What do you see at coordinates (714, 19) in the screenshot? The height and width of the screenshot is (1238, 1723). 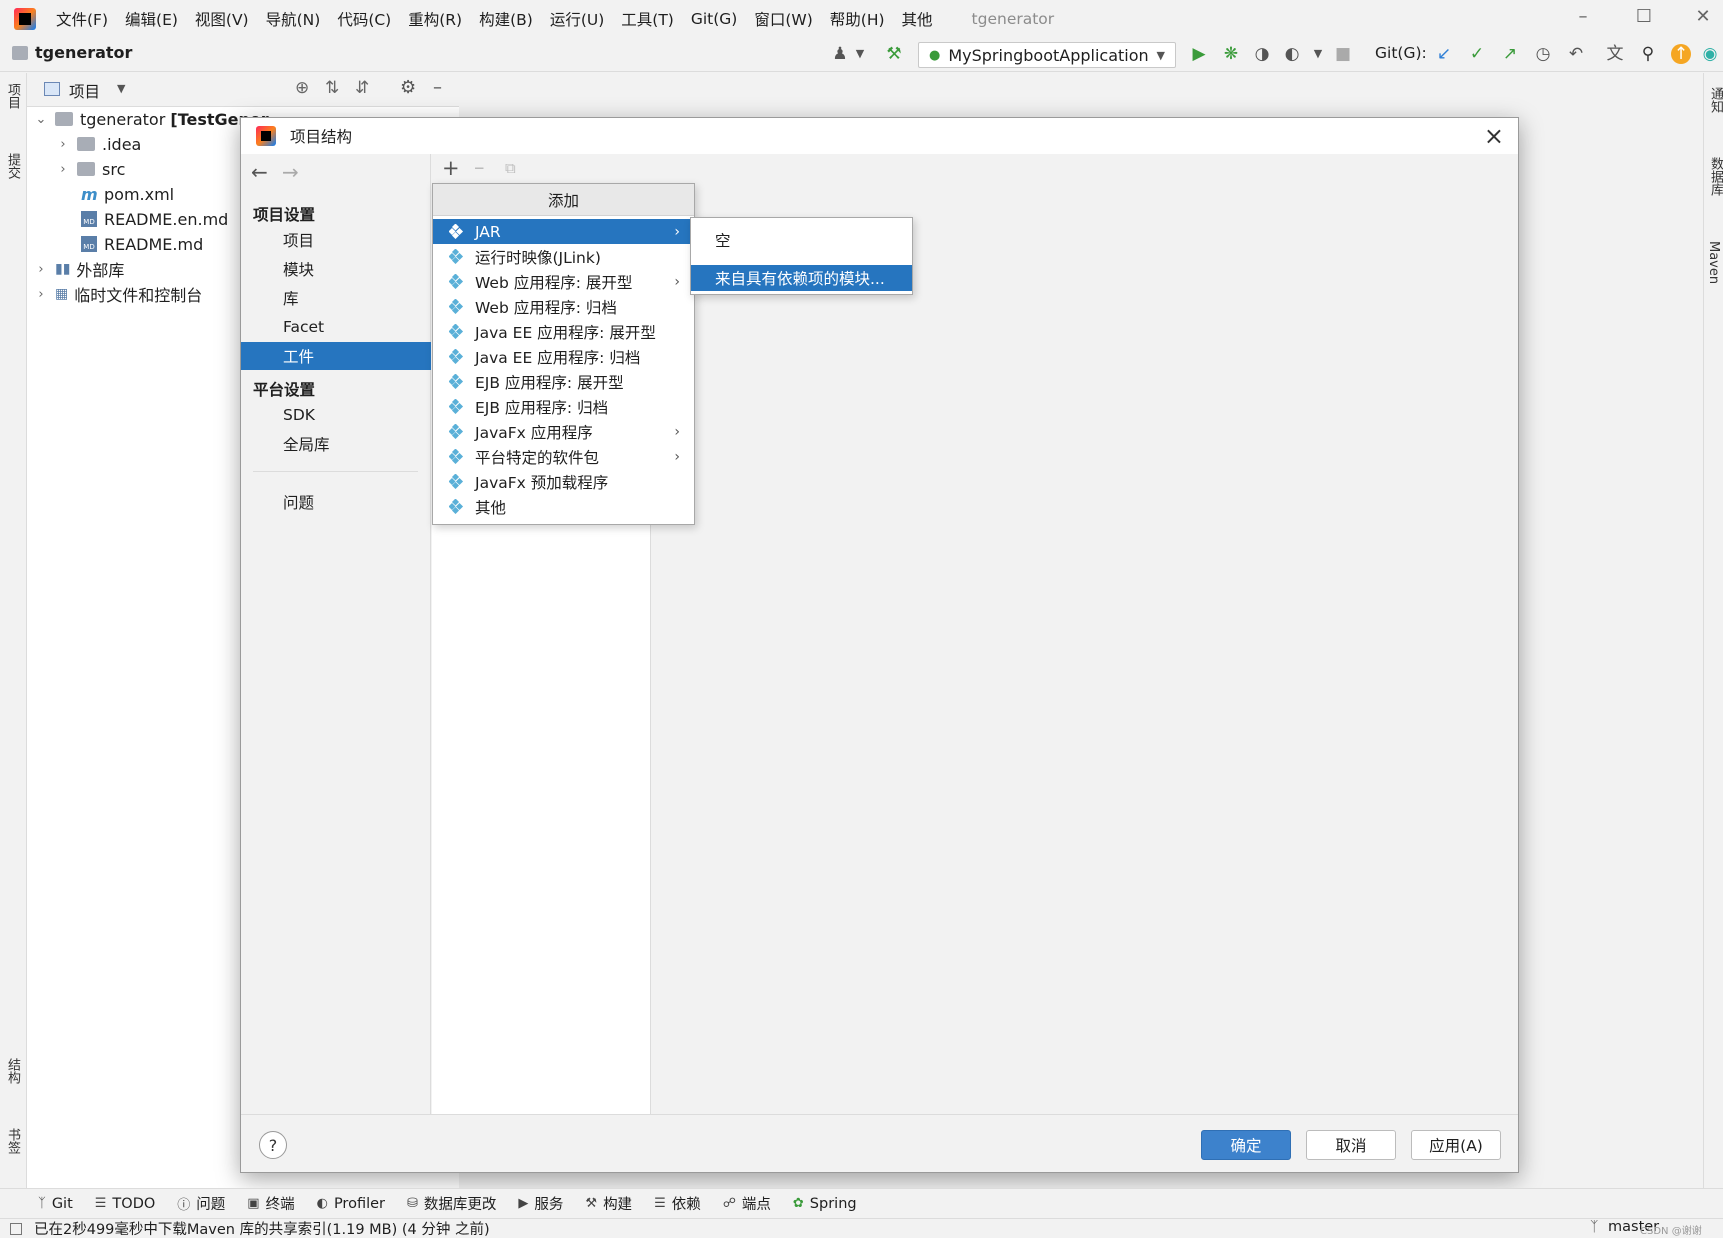 I see `menu-git: Git(G)` at bounding box center [714, 19].